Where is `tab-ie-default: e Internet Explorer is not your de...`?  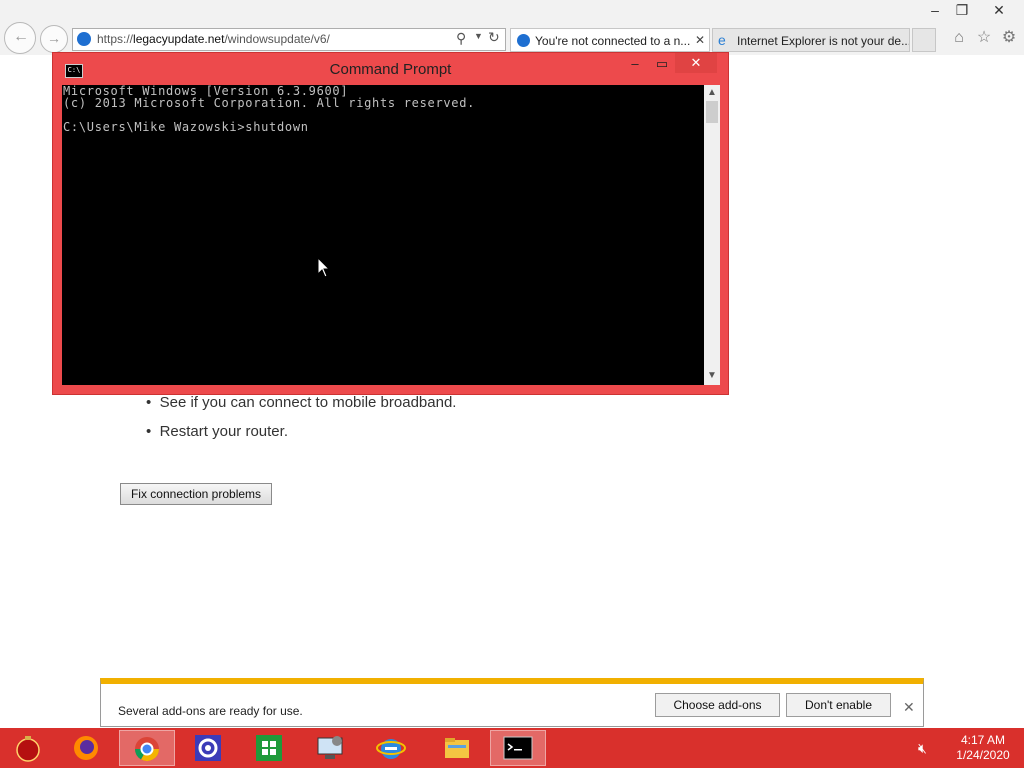 tab-ie-default: e Internet Explorer is not your de... is located at coordinates (811, 40).